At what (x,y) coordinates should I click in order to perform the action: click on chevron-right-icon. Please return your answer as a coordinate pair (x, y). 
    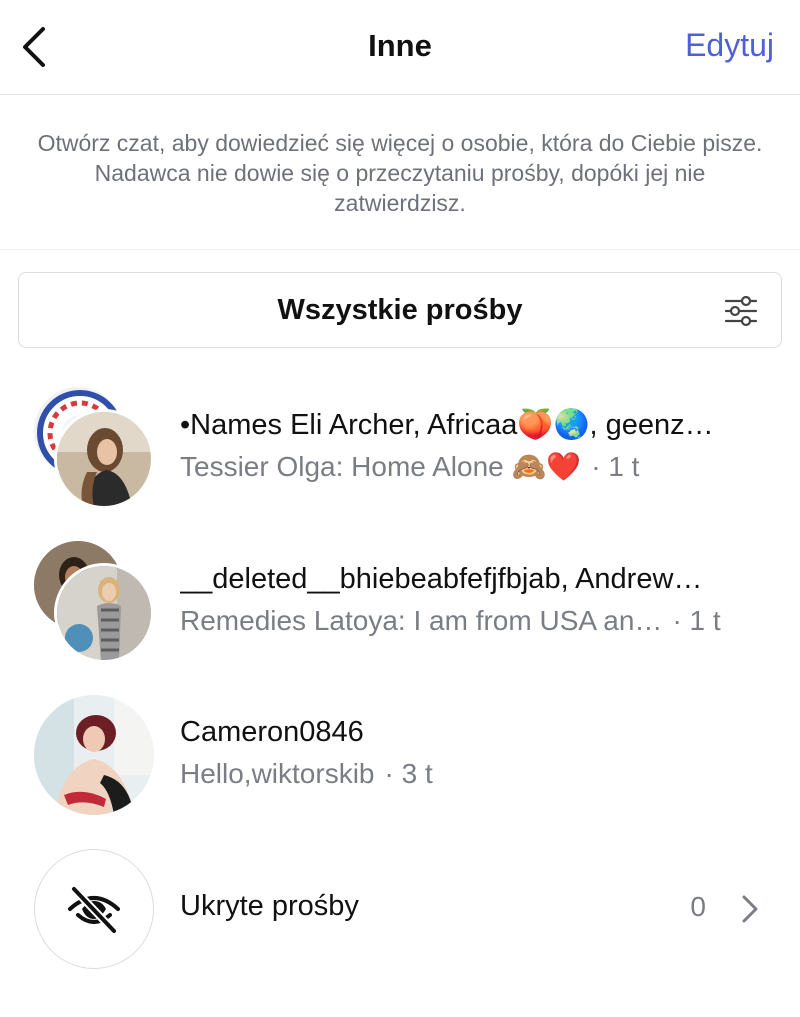
    Looking at the image, I should click on (750, 909).